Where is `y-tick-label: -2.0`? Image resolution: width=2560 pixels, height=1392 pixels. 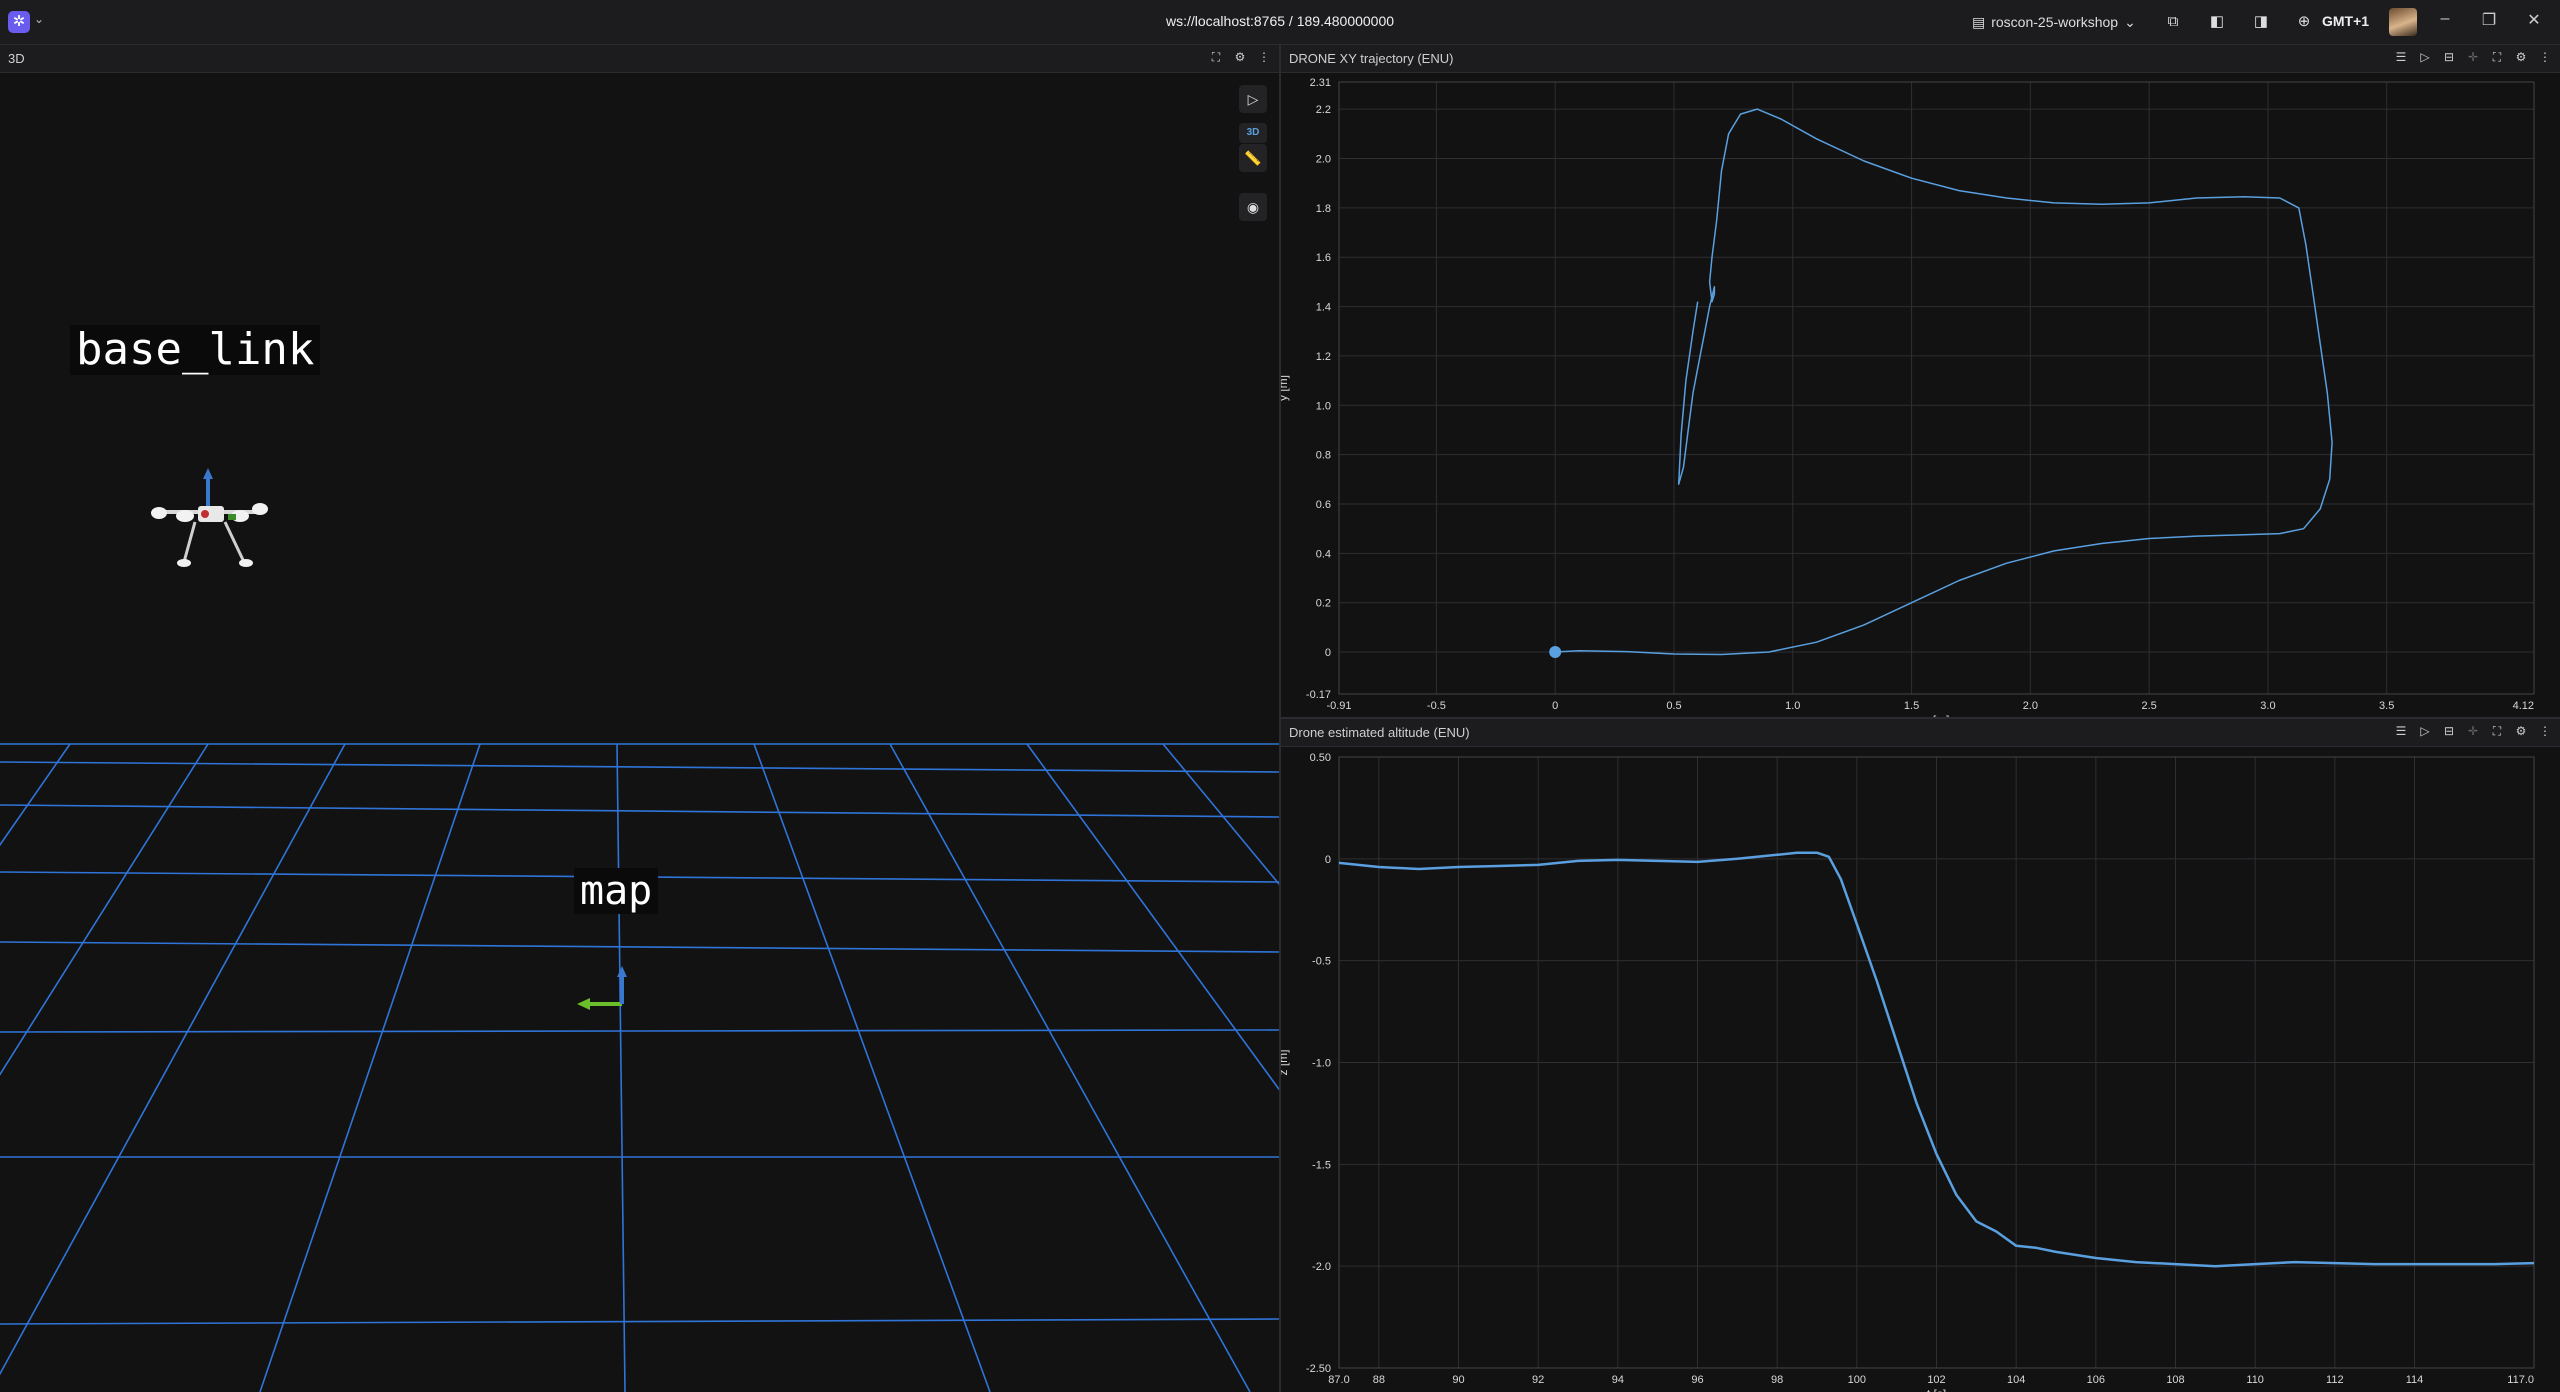 y-tick-label: -2.0 is located at coordinates (1321, 1267).